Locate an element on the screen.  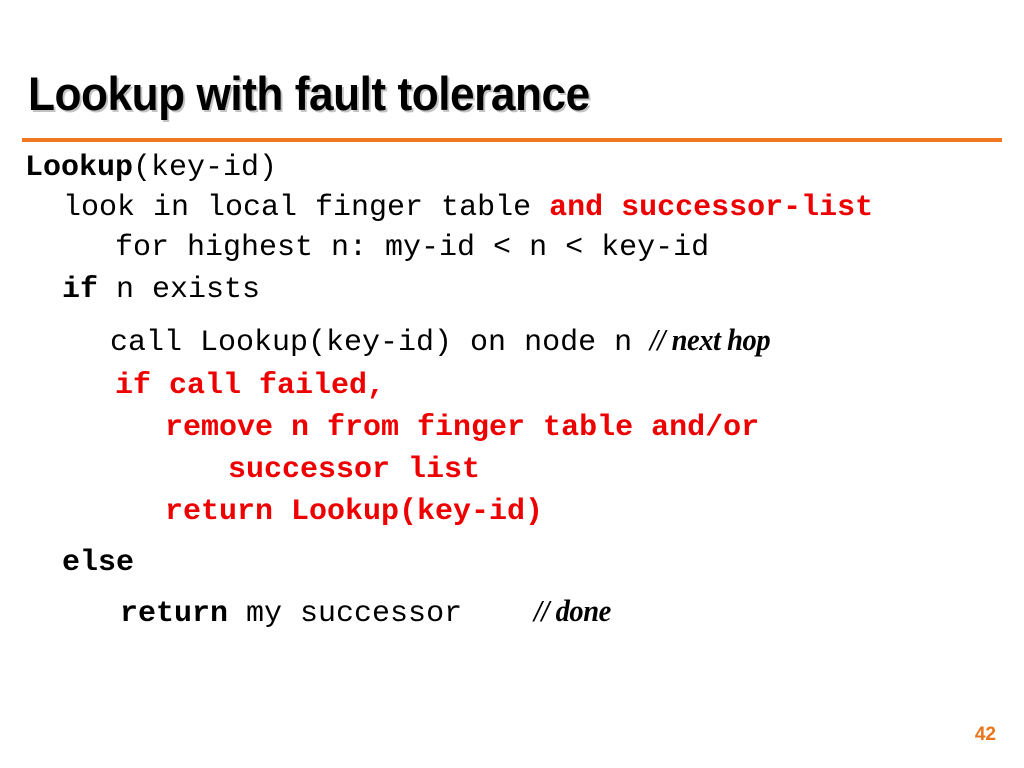
code-line-successor-list: successor list is located at coordinates (354, 470).